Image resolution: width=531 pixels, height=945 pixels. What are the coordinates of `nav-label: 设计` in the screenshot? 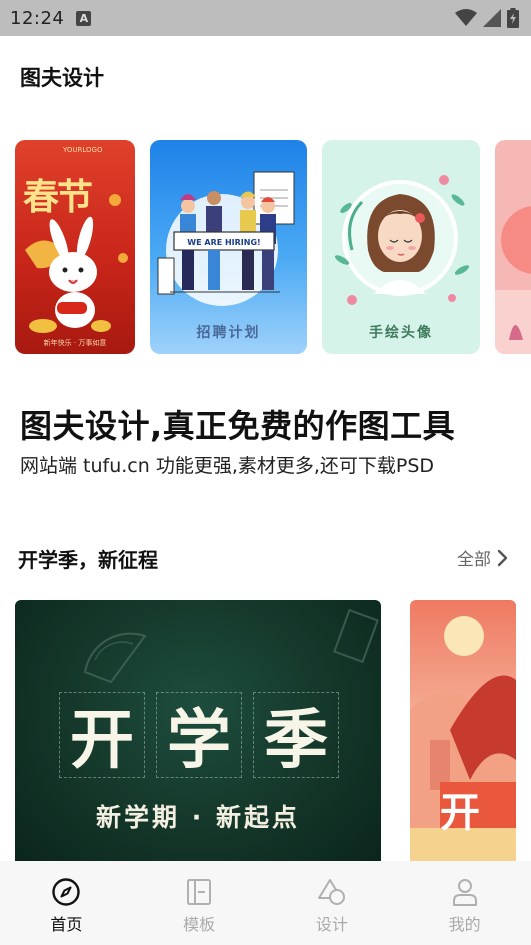 It's located at (331, 924).